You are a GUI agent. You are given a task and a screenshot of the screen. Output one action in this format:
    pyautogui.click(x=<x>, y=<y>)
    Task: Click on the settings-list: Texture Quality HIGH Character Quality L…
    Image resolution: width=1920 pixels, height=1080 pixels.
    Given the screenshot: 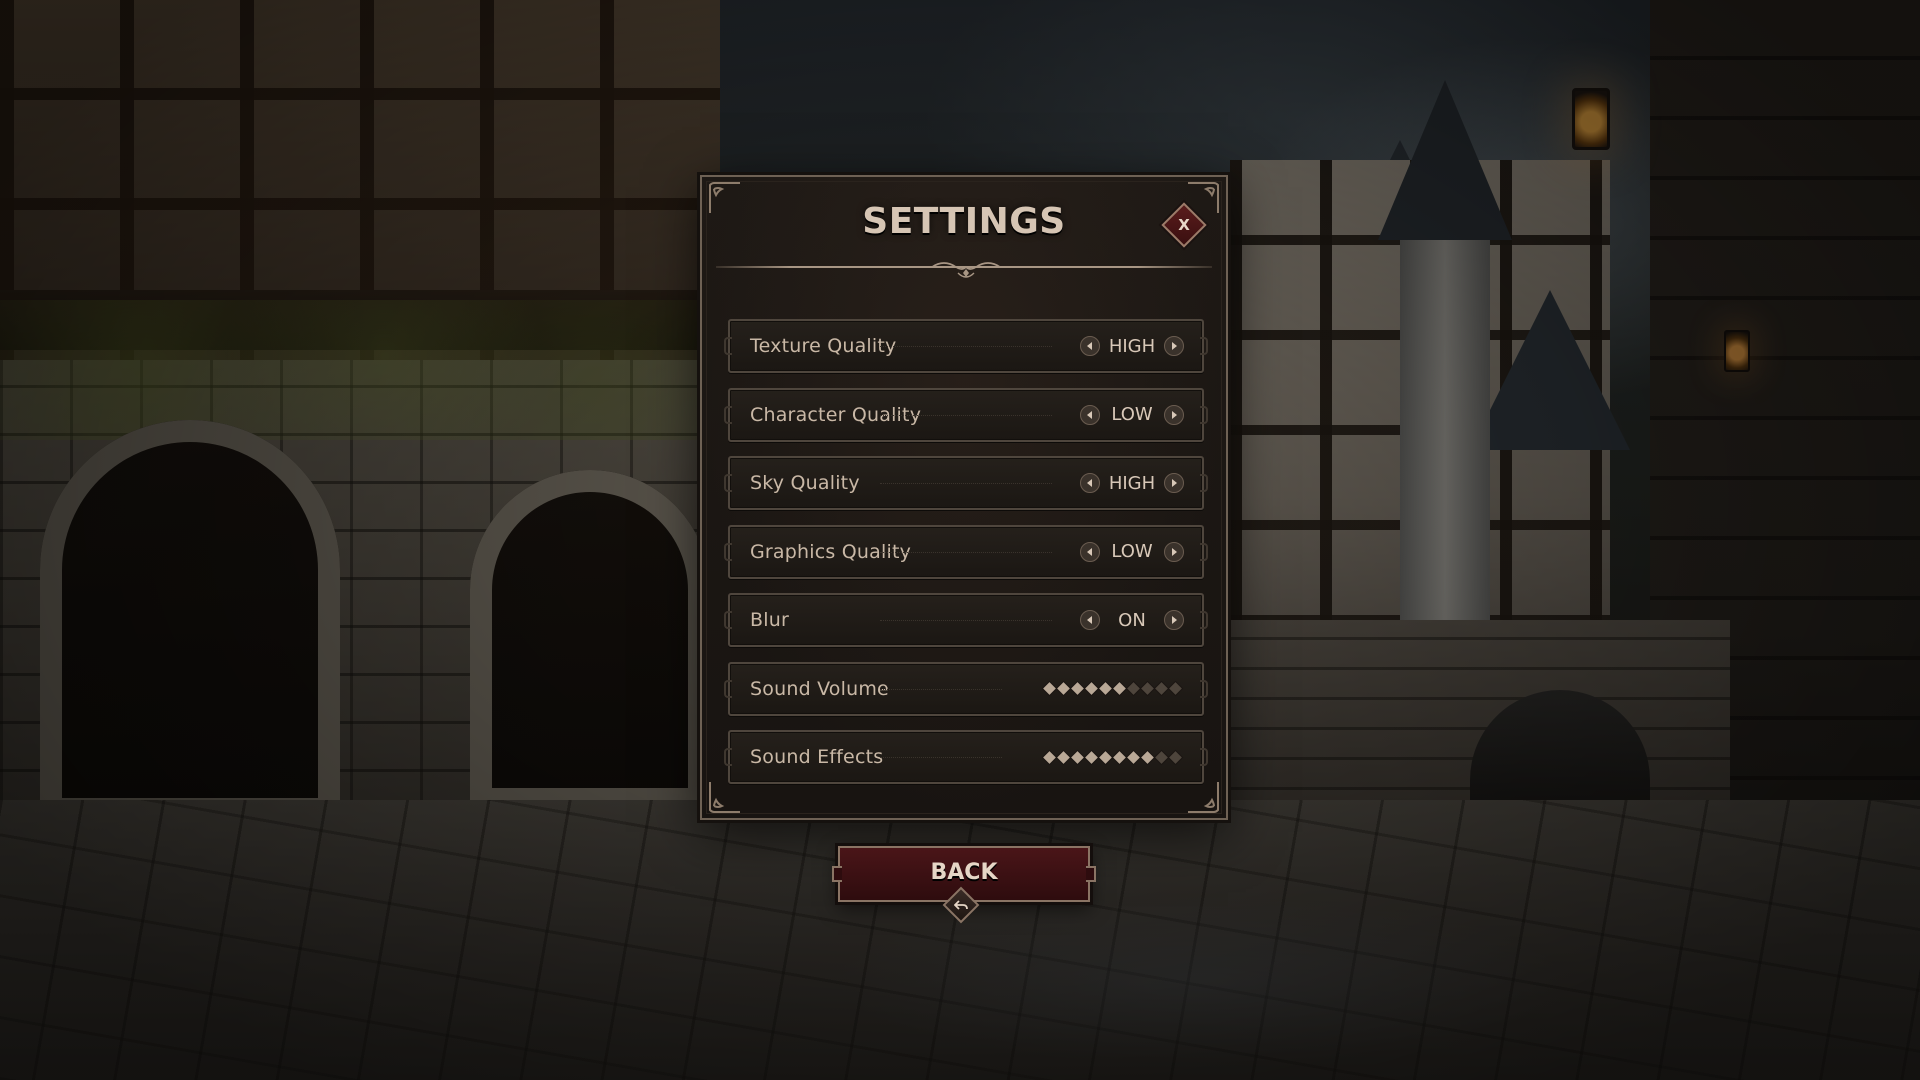 What is the action you would take?
    pyautogui.click(x=966, y=559)
    